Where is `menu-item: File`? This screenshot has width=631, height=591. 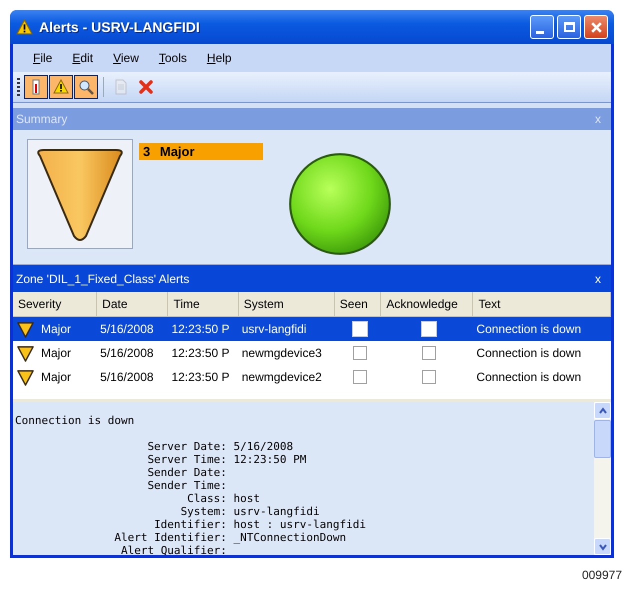
menu-item: File is located at coordinates (42, 58).